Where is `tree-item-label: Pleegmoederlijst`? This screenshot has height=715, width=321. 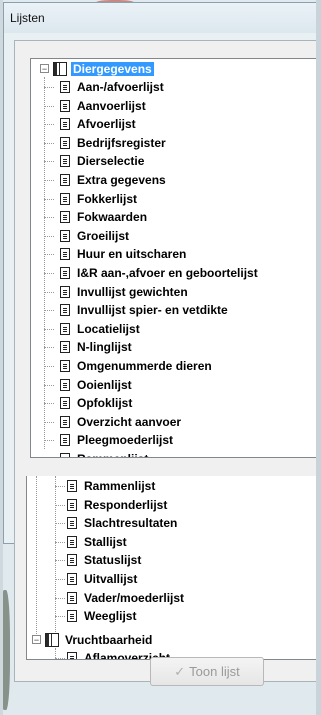 tree-item-label: Pleegmoederlijst is located at coordinates (125, 440).